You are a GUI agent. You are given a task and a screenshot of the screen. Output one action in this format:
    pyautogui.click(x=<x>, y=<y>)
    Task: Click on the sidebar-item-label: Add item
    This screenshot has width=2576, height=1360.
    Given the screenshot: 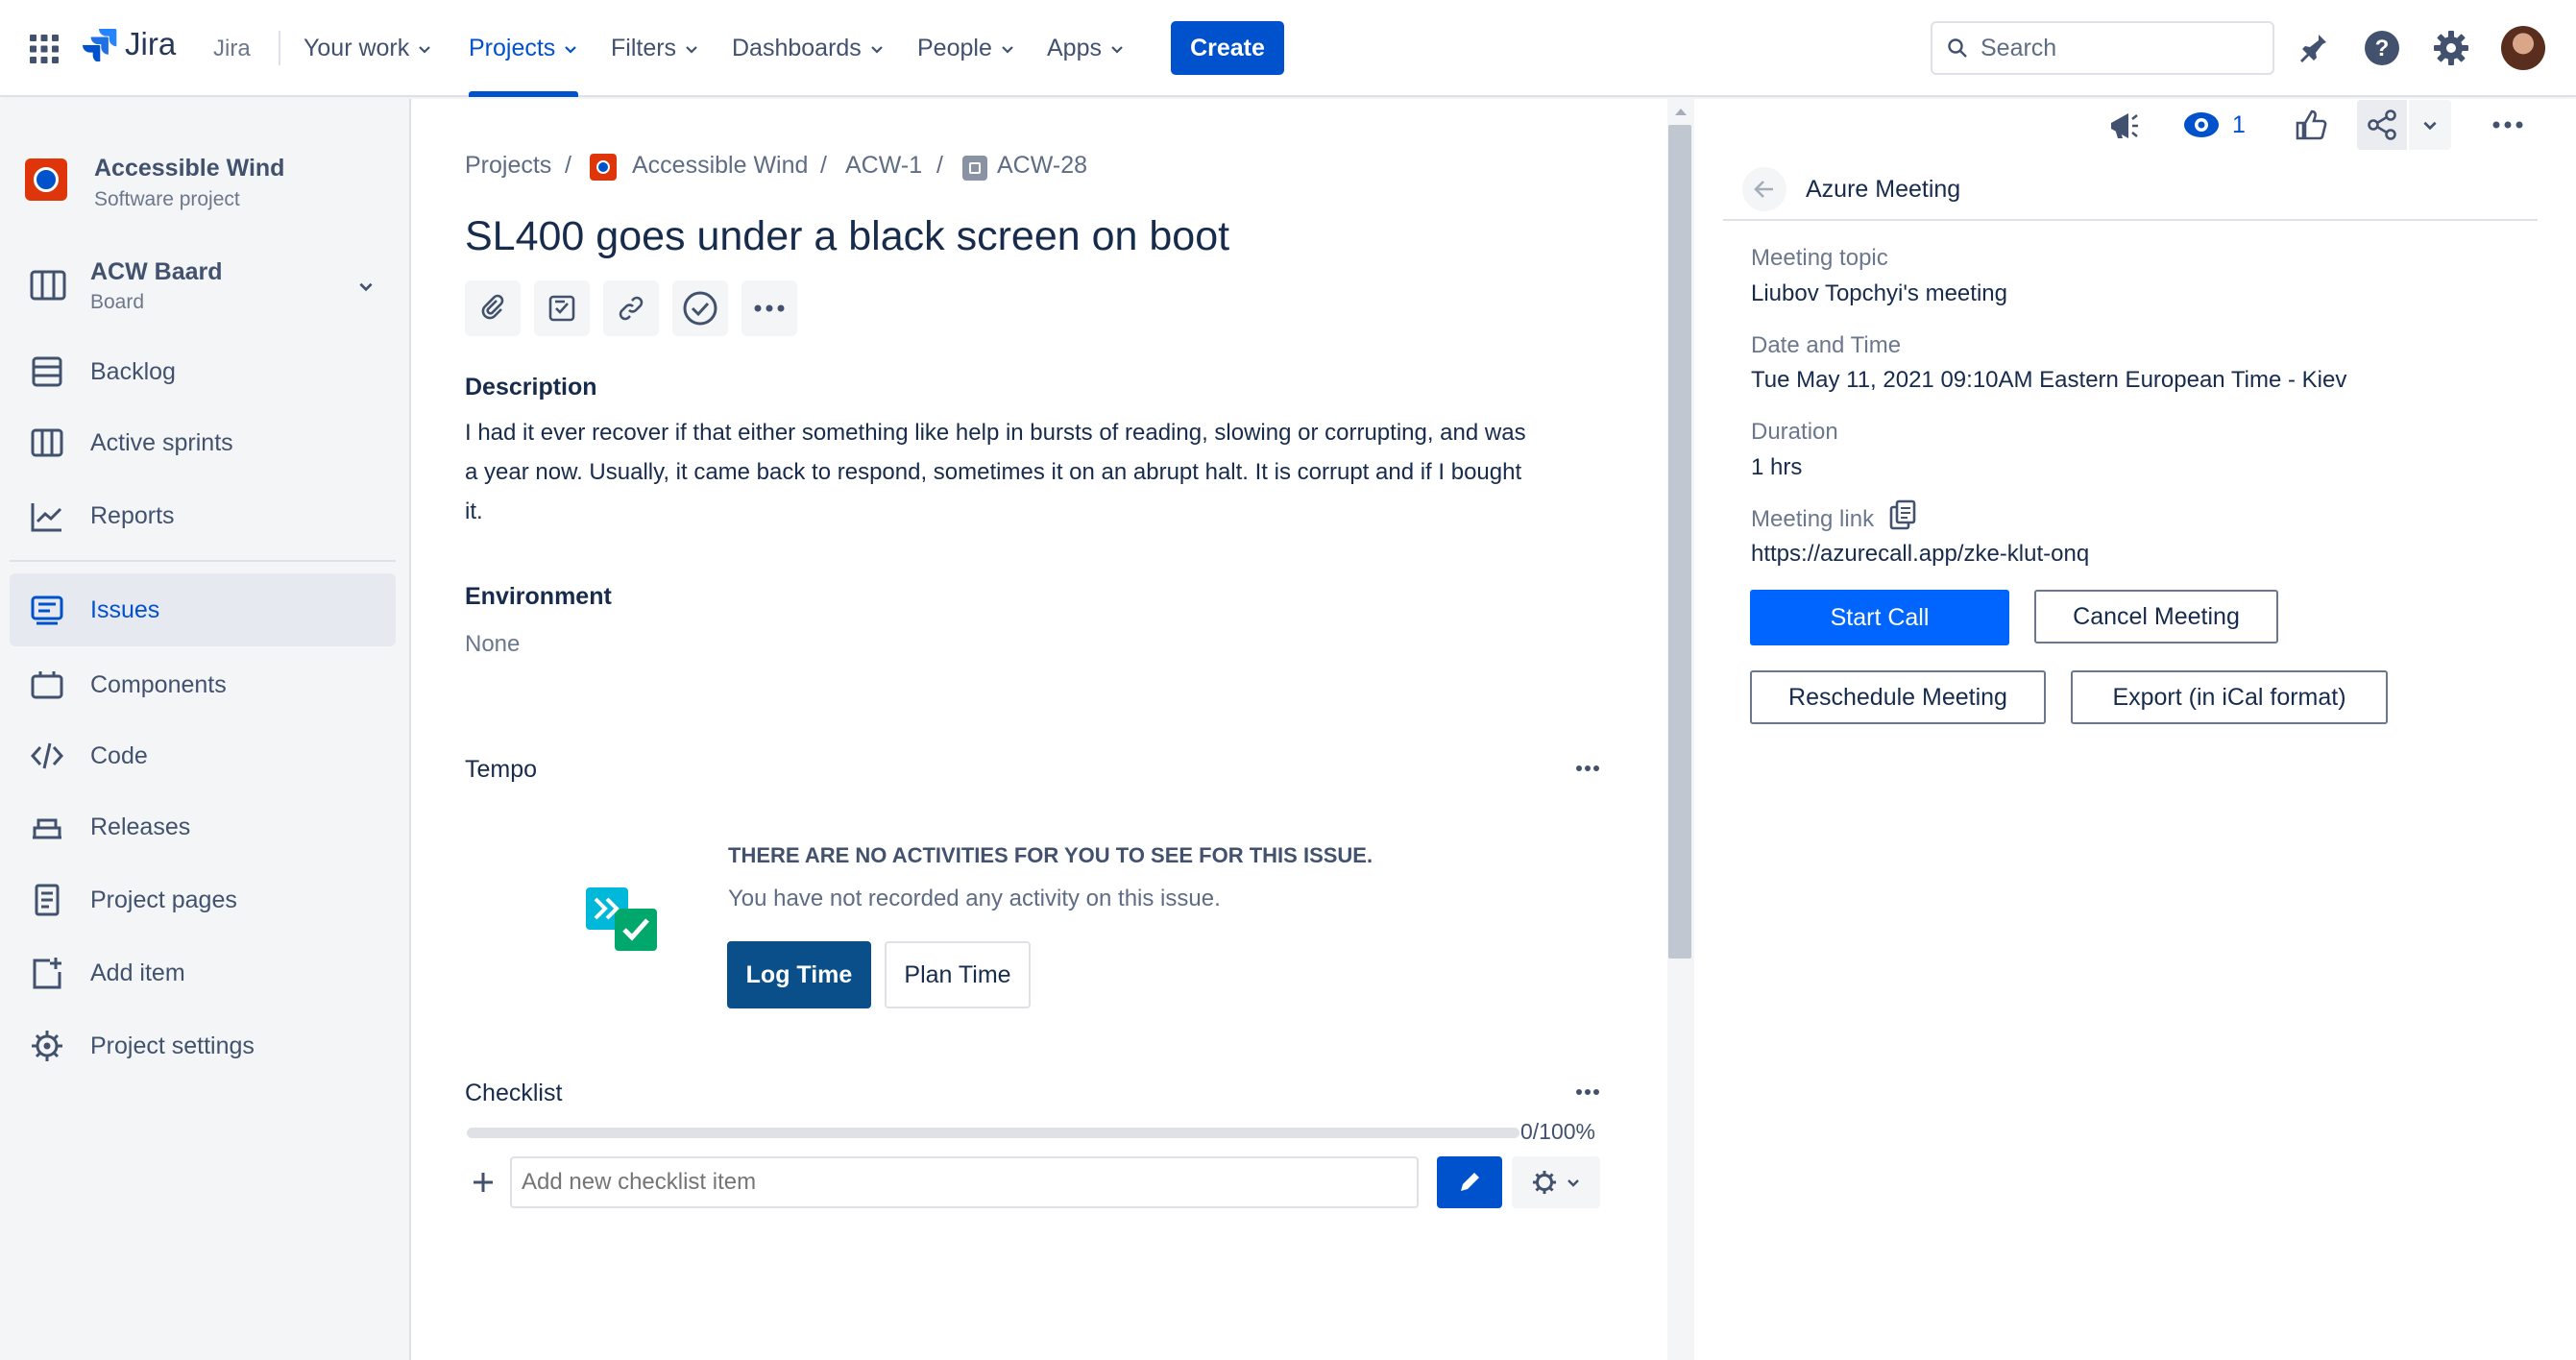 What is the action you would take?
    pyautogui.click(x=137, y=973)
    